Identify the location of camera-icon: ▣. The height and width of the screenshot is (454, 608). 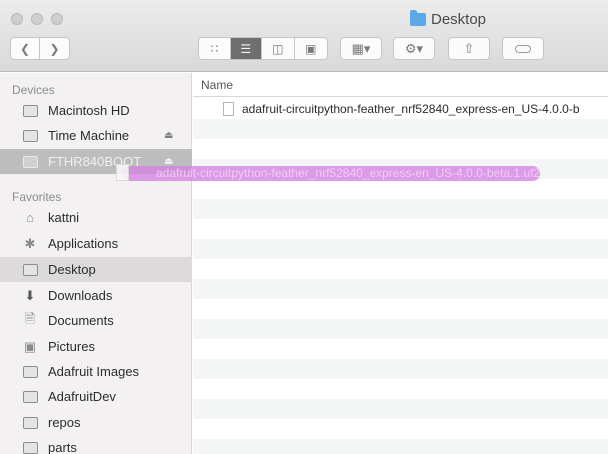
(30, 346).